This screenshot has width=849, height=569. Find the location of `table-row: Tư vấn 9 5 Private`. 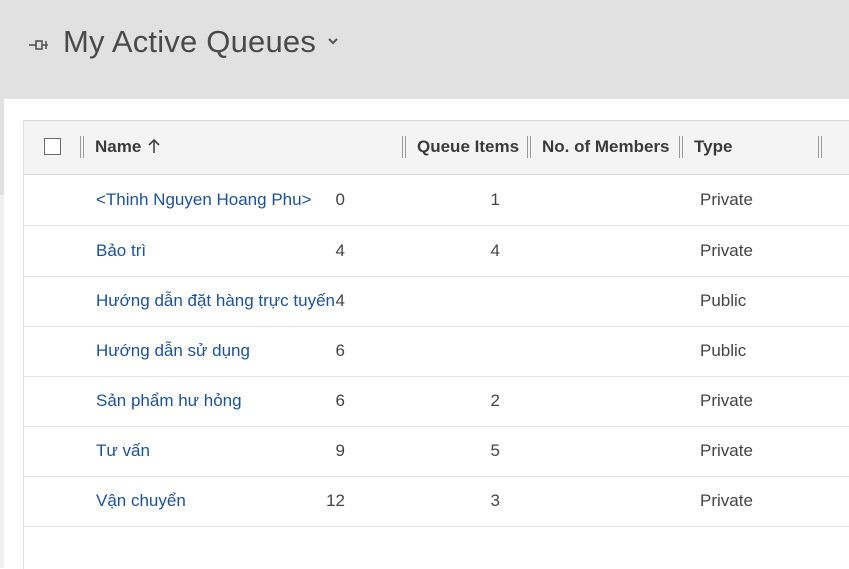

table-row: Tư vấn 9 5 Private is located at coordinates (436, 451).